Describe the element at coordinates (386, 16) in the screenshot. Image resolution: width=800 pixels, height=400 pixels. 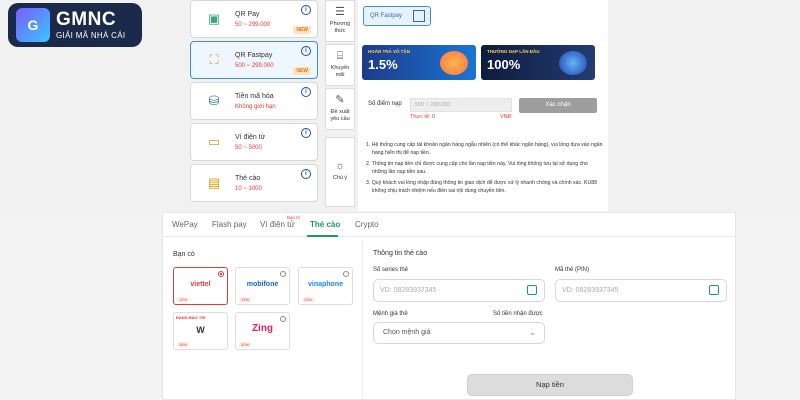
I see `selected-method-label: QR Fastpay` at that location.